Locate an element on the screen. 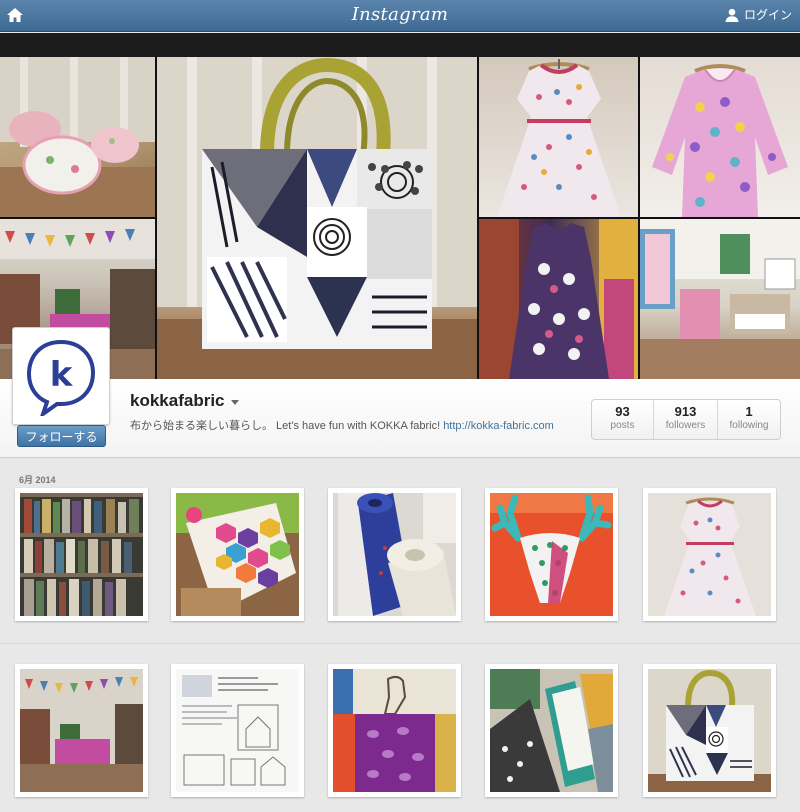 The height and width of the screenshot is (812, 800). mosaic-photo-blouse is located at coordinates (720, 137).